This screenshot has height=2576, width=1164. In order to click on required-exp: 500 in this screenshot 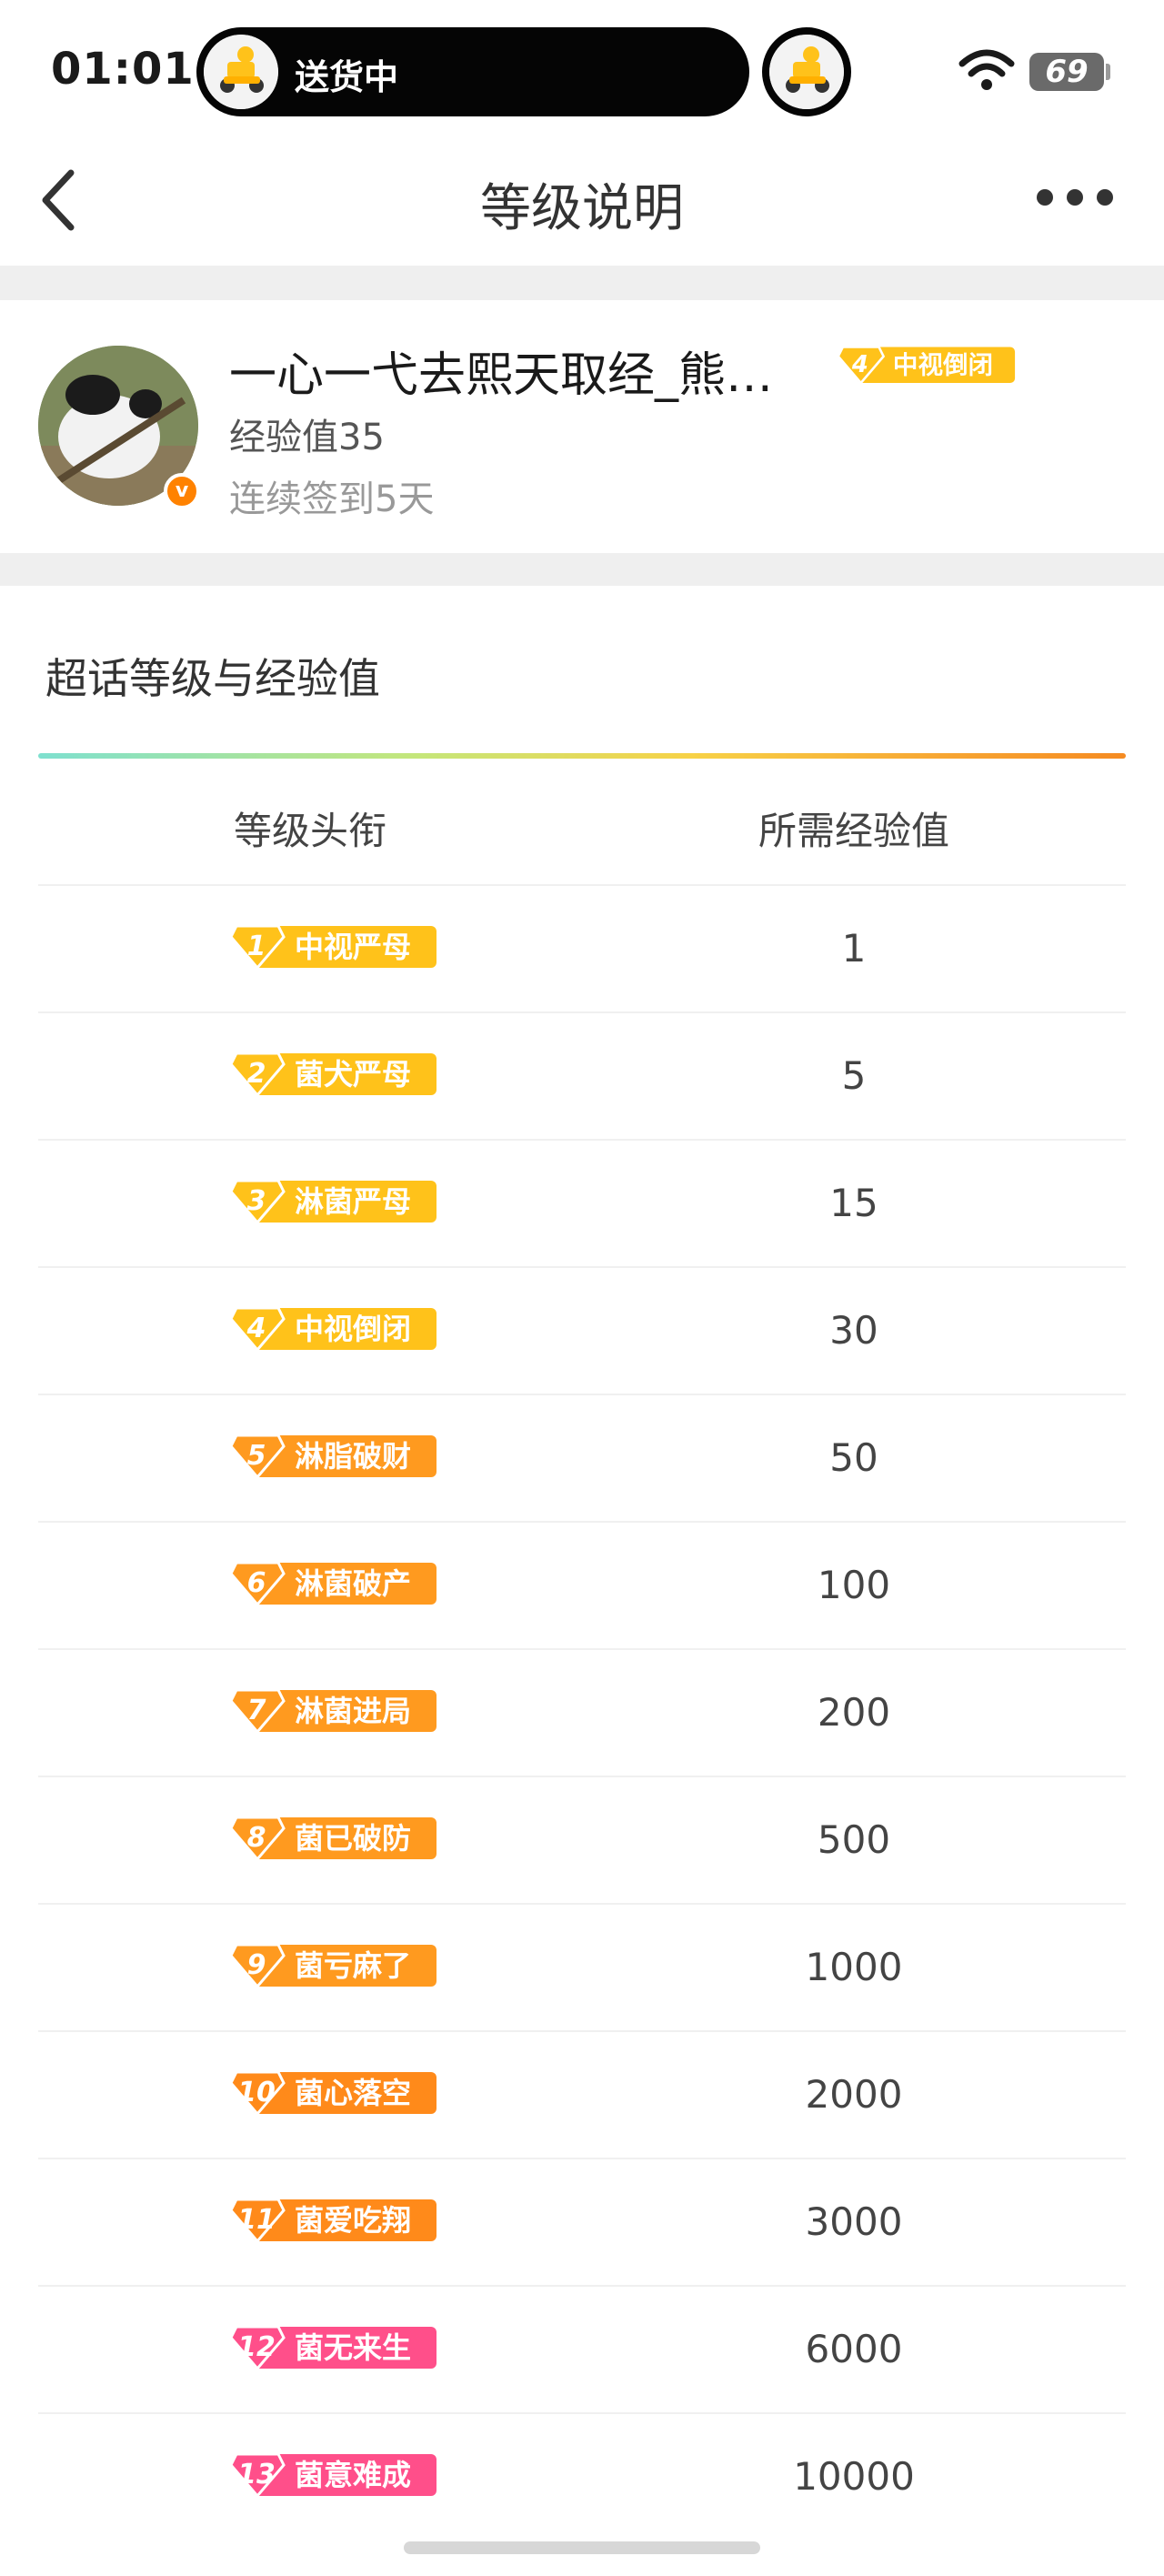, I will do `click(854, 1839)`.